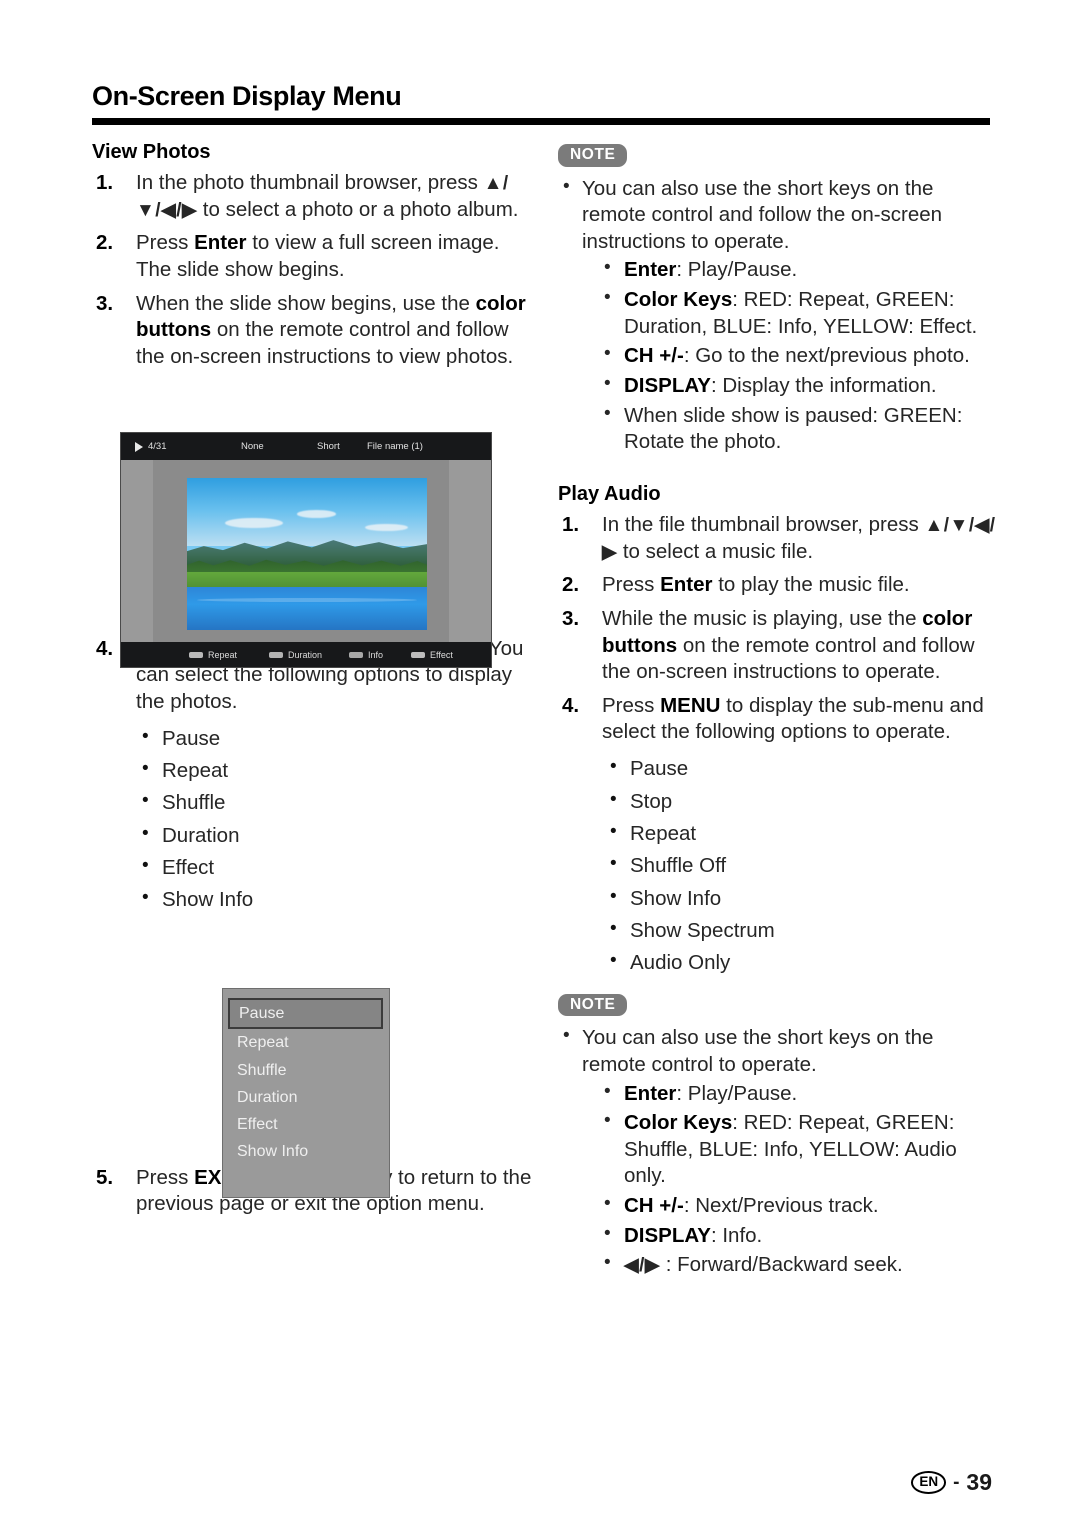 This screenshot has height=1532, width=1080. Describe the element at coordinates (951, 1482) in the screenshot. I see `page-footer: EN - 39` at that location.